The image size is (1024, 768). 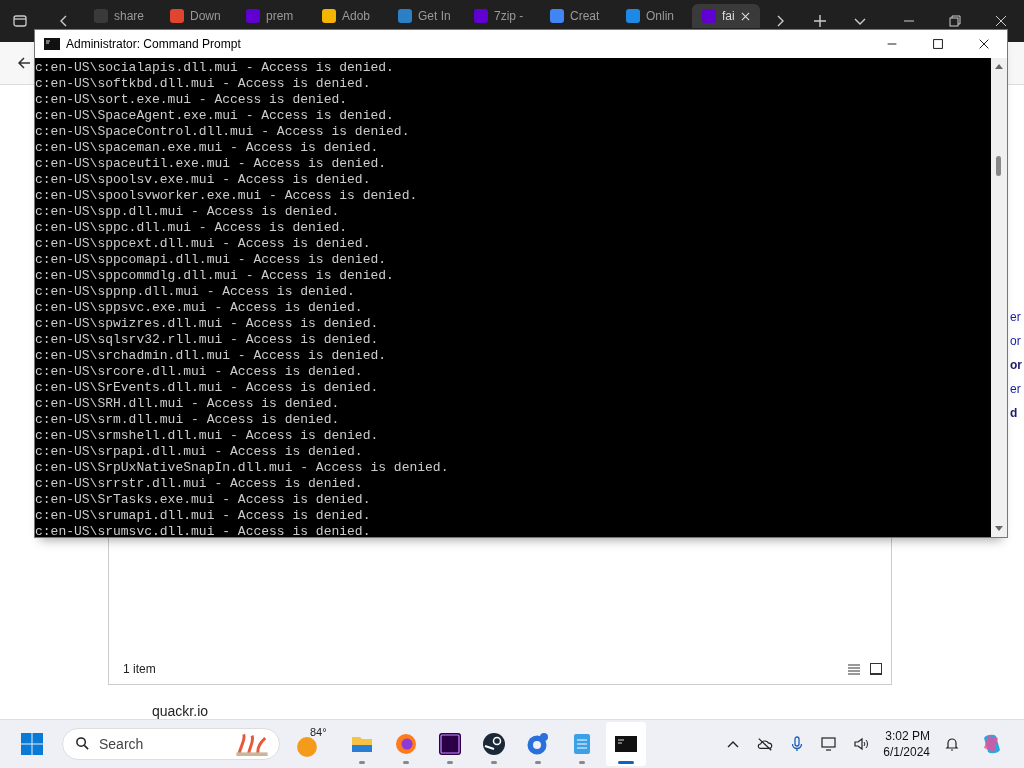 I want to click on browser-tab: Adob, so click(x=350, y=16).